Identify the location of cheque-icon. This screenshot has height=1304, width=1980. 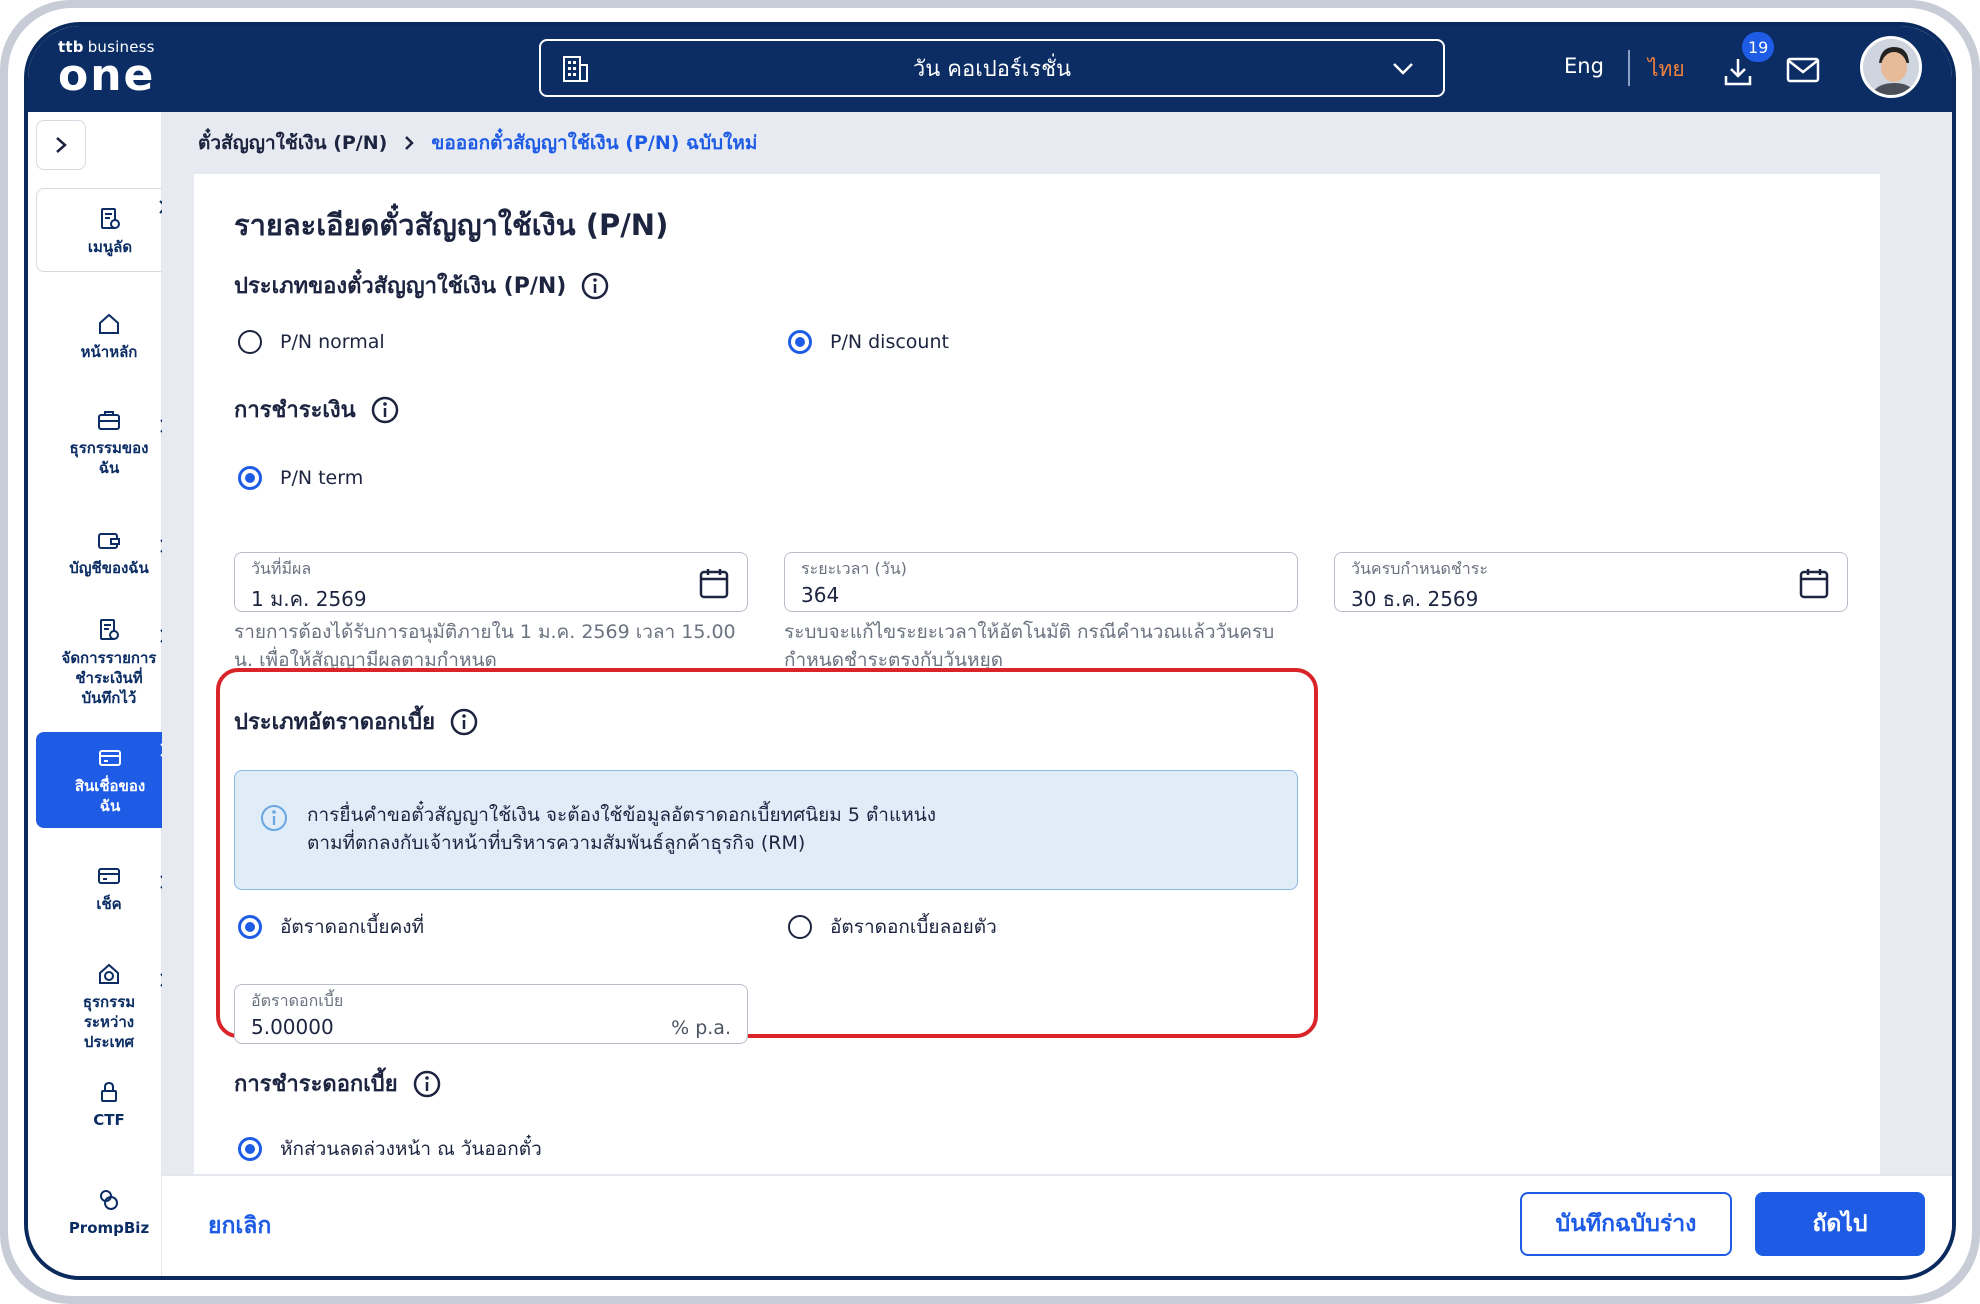
(109, 876).